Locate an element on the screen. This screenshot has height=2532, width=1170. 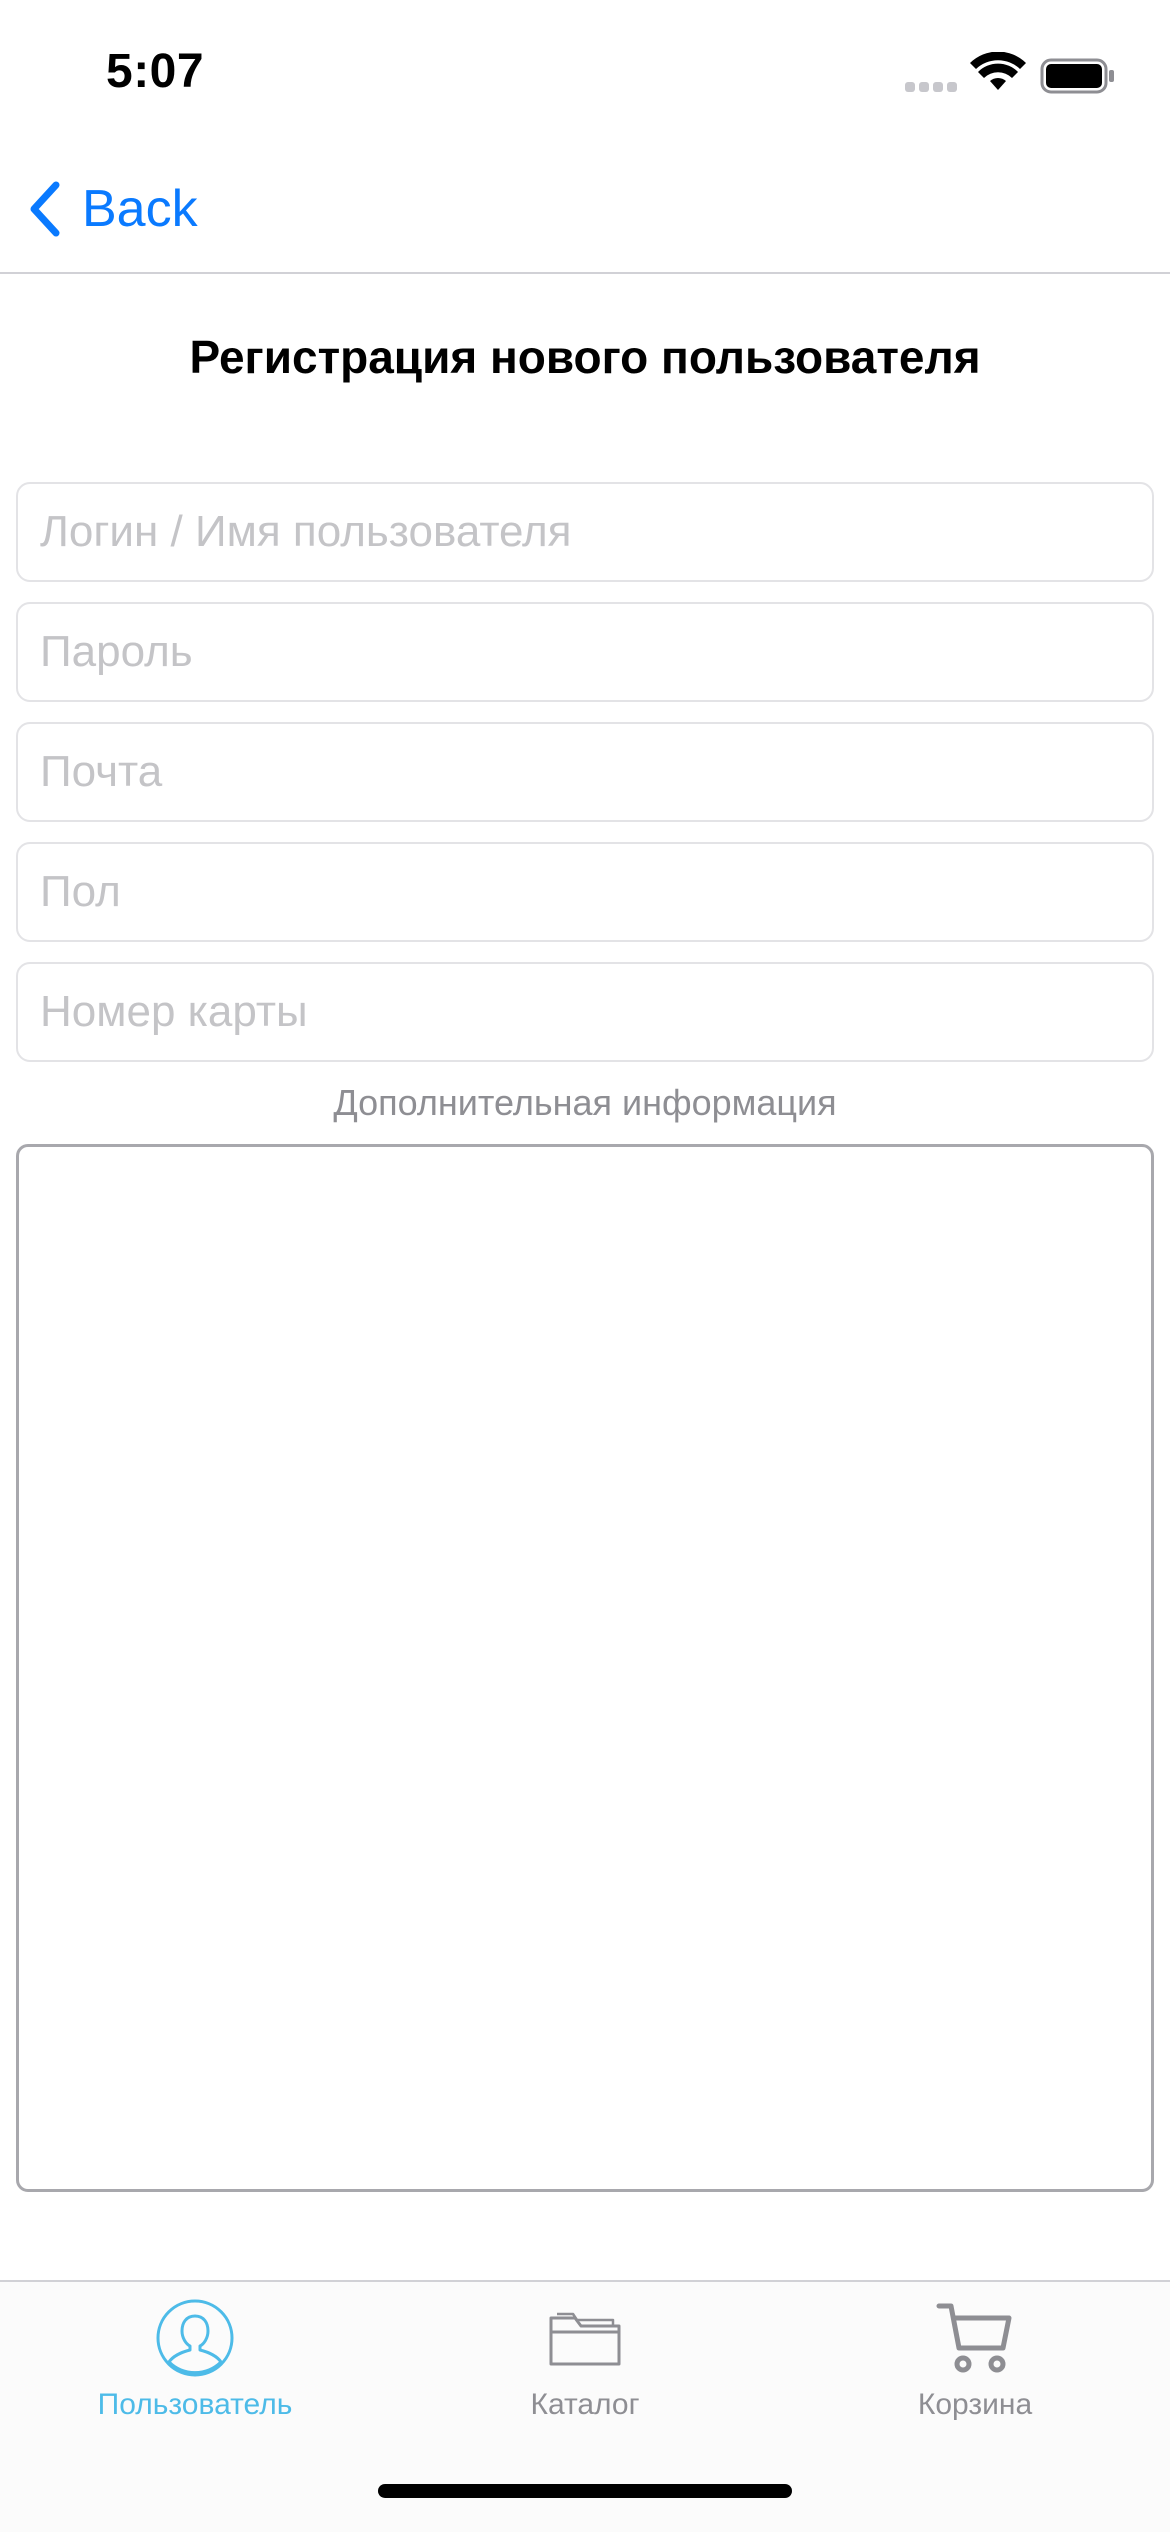
email-input is located at coordinates (585, 772).